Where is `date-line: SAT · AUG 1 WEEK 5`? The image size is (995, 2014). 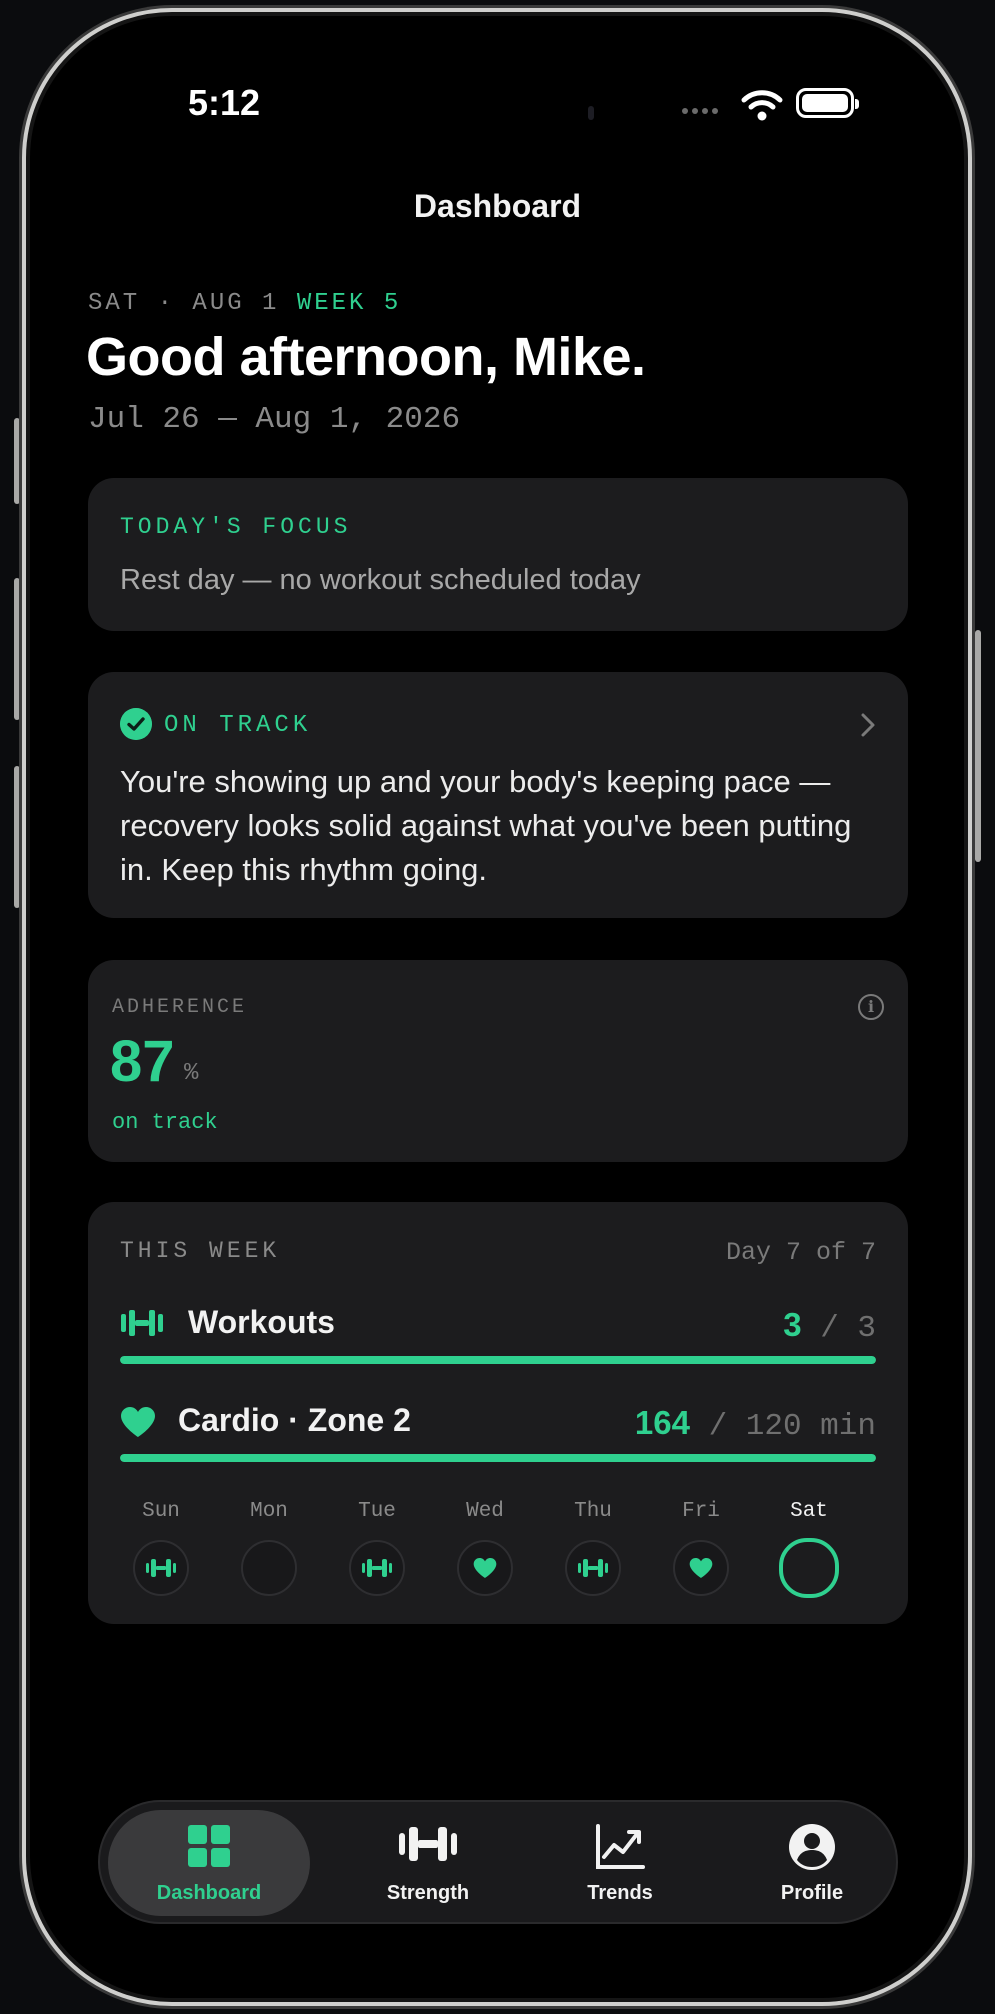
date-line: SAT · AUG 1 WEEK 5 is located at coordinates (244, 303).